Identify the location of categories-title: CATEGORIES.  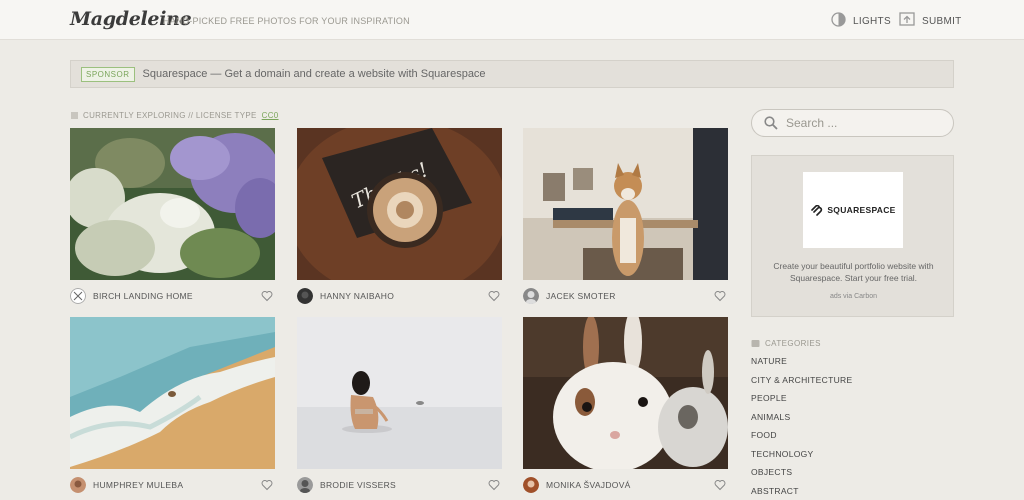
(793, 343).